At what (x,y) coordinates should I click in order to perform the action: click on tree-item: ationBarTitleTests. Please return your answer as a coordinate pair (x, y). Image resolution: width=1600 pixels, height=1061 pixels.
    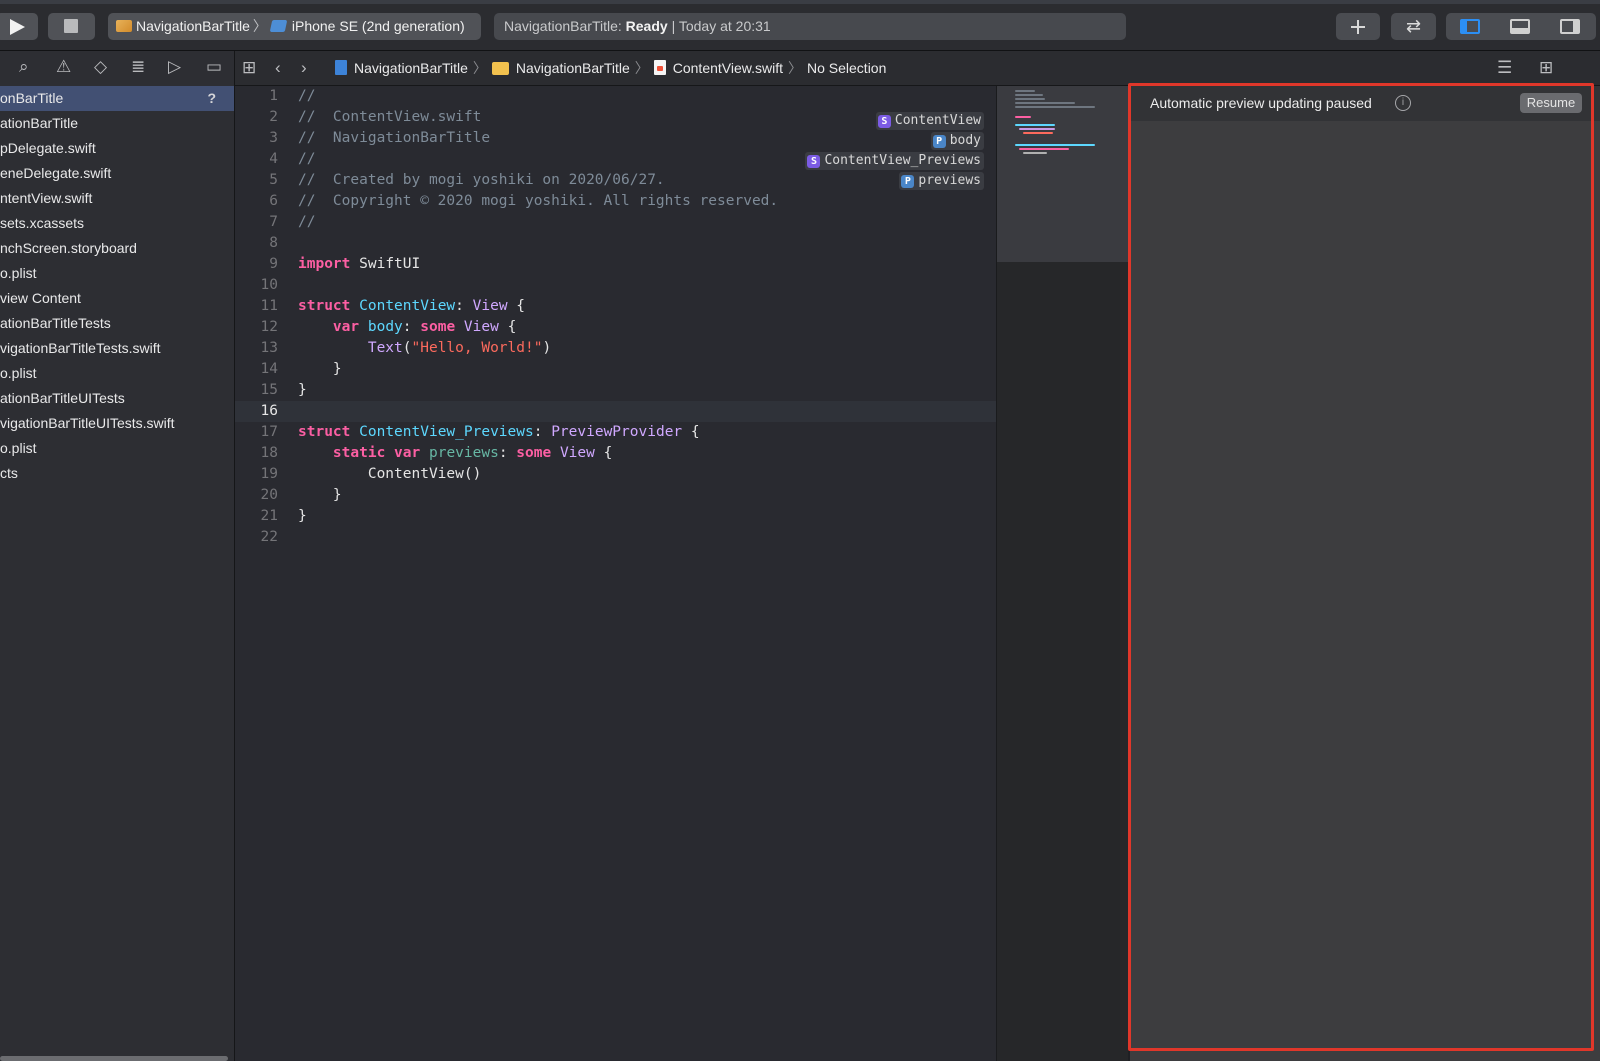
    Looking at the image, I should click on (117, 323).